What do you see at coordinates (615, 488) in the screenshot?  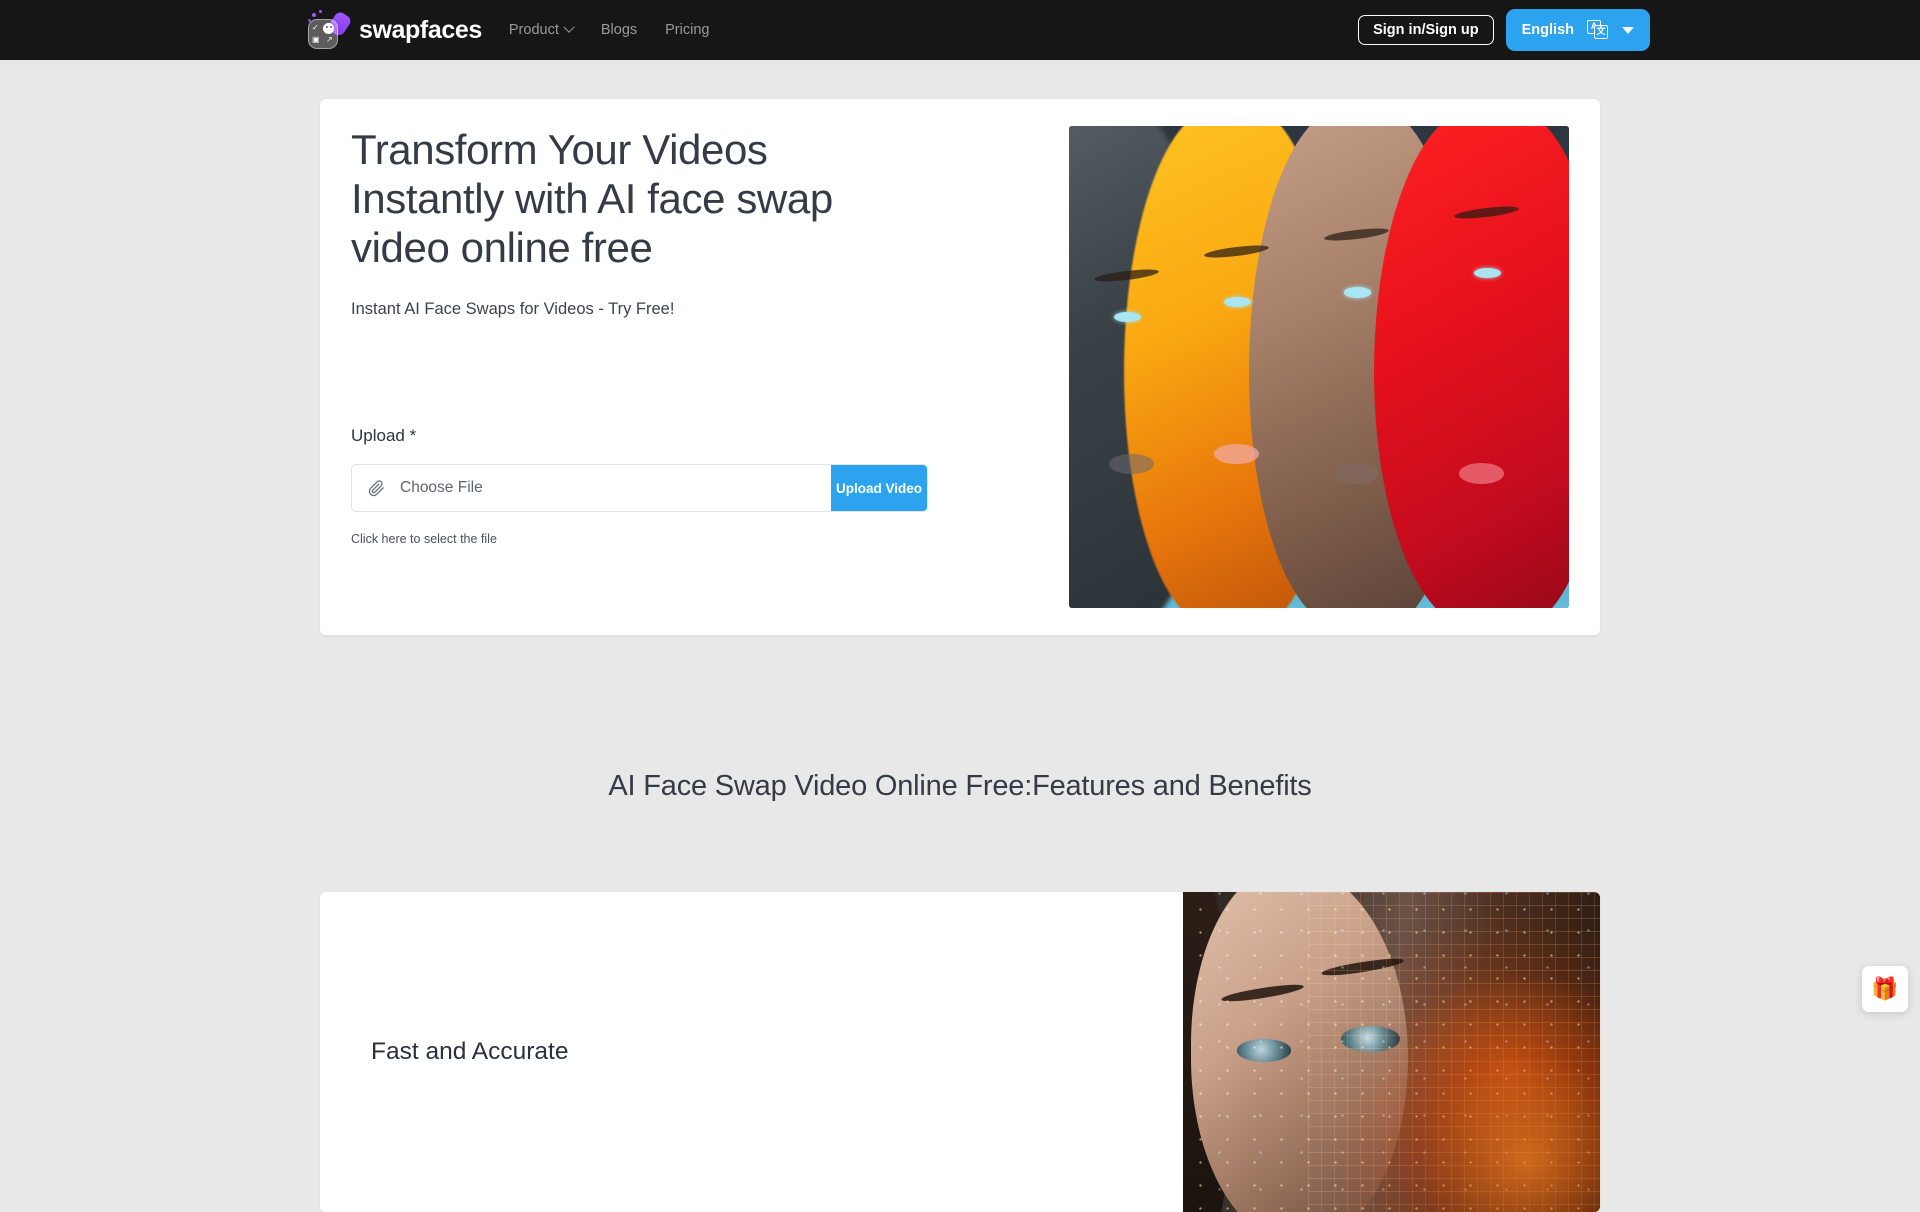 I see `file-input` at bounding box center [615, 488].